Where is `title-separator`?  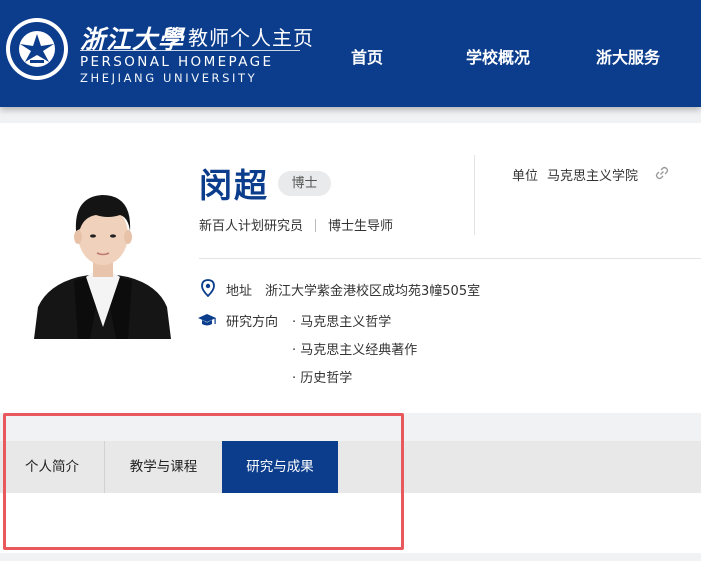
title-separator is located at coordinates (316, 225).